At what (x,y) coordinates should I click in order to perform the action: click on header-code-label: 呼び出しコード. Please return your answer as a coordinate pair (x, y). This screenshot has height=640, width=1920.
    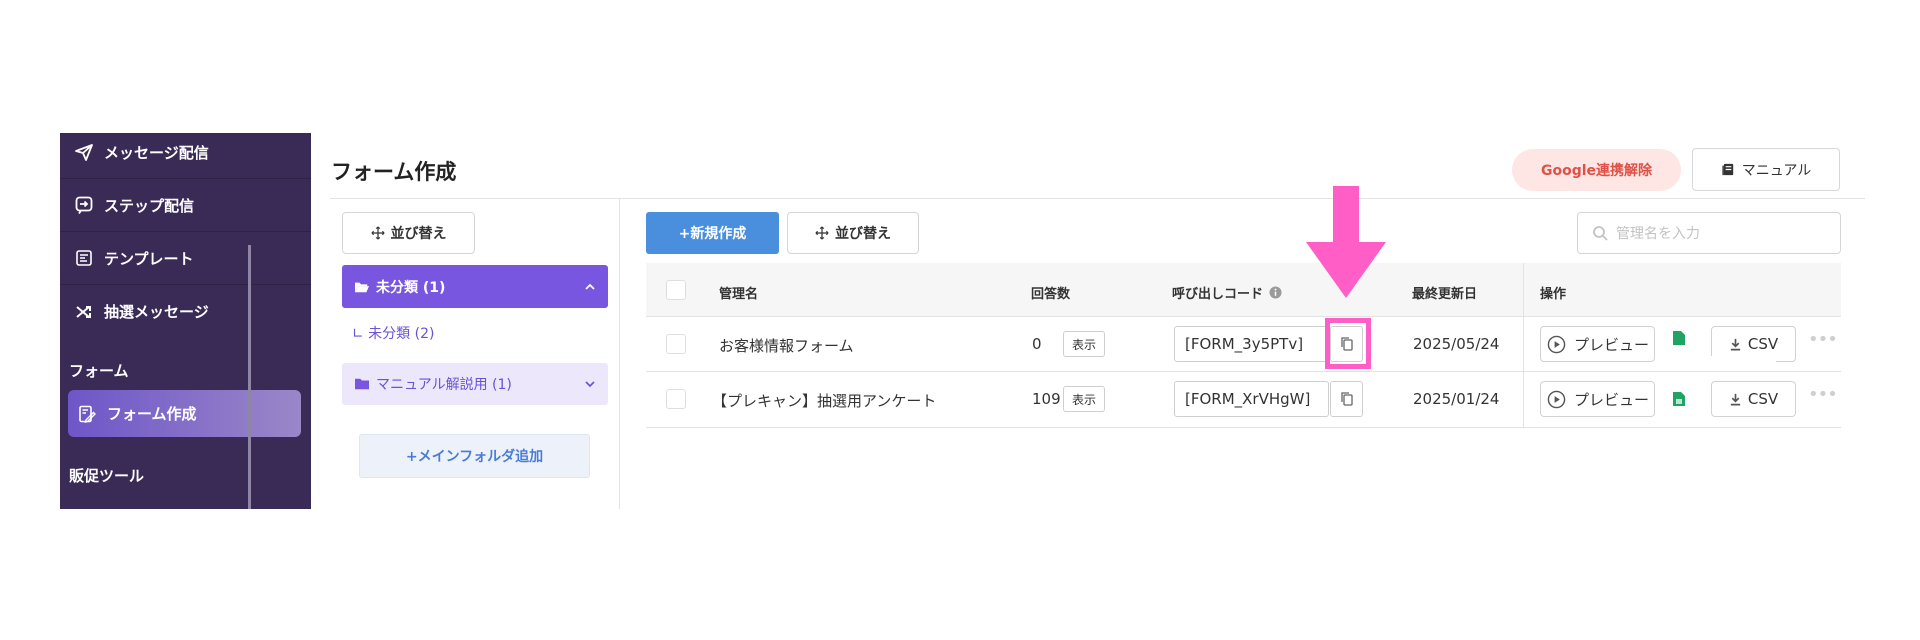
    Looking at the image, I should click on (1218, 294).